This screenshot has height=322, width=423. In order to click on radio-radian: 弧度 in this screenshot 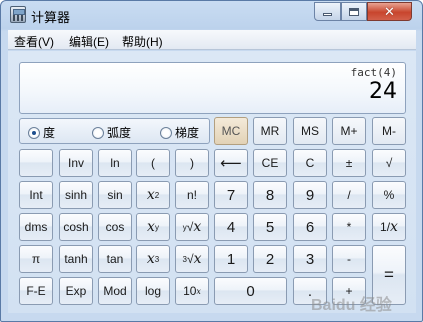, I will do `click(111, 132)`.